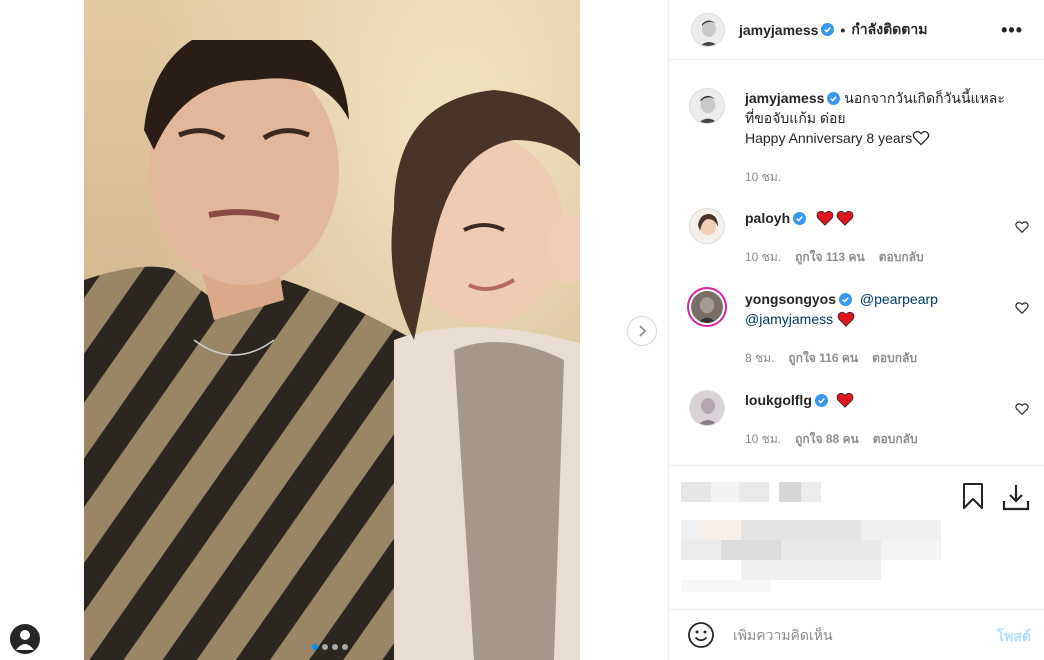 The height and width of the screenshot is (660, 1044). I want to click on comment-item: paloyh 10 ชม. ถูกใจ 113 คน ตอบกลับ, so click(859, 238).